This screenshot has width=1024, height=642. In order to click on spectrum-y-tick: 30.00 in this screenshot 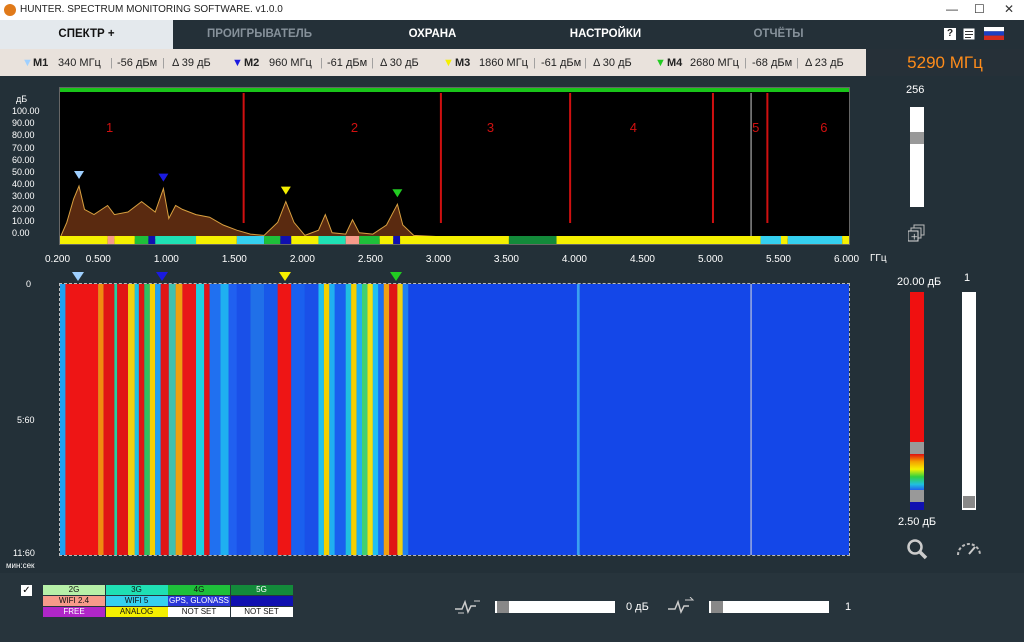, I will do `click(23, 196)`.